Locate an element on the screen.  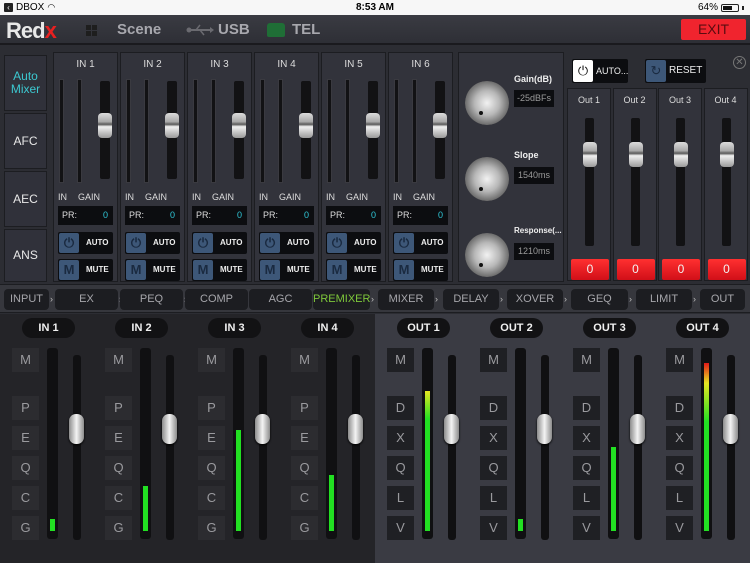
gain-knob is located at coordinates (487, 103).